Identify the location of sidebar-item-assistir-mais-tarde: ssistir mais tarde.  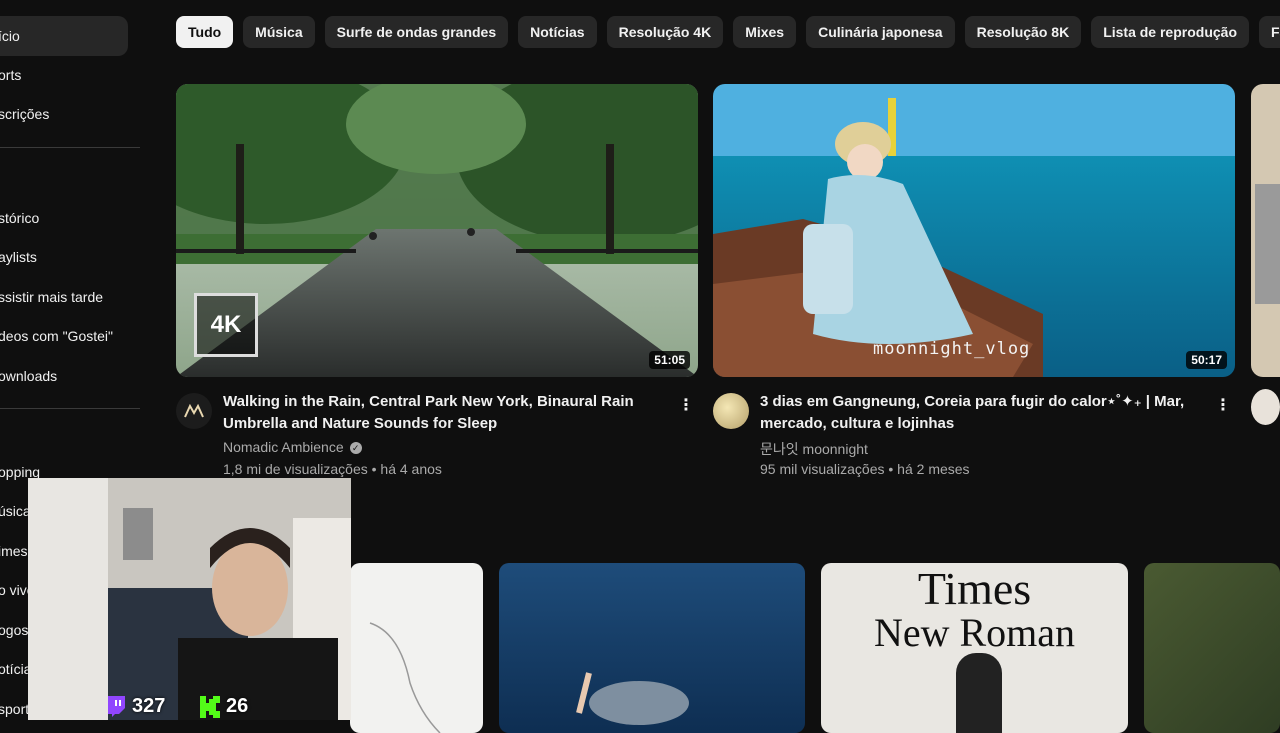
(64, 297).